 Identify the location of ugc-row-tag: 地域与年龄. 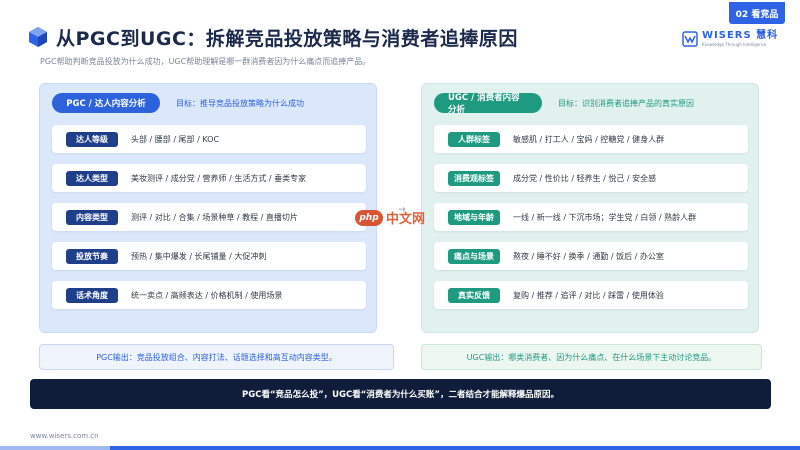
(474, 217).